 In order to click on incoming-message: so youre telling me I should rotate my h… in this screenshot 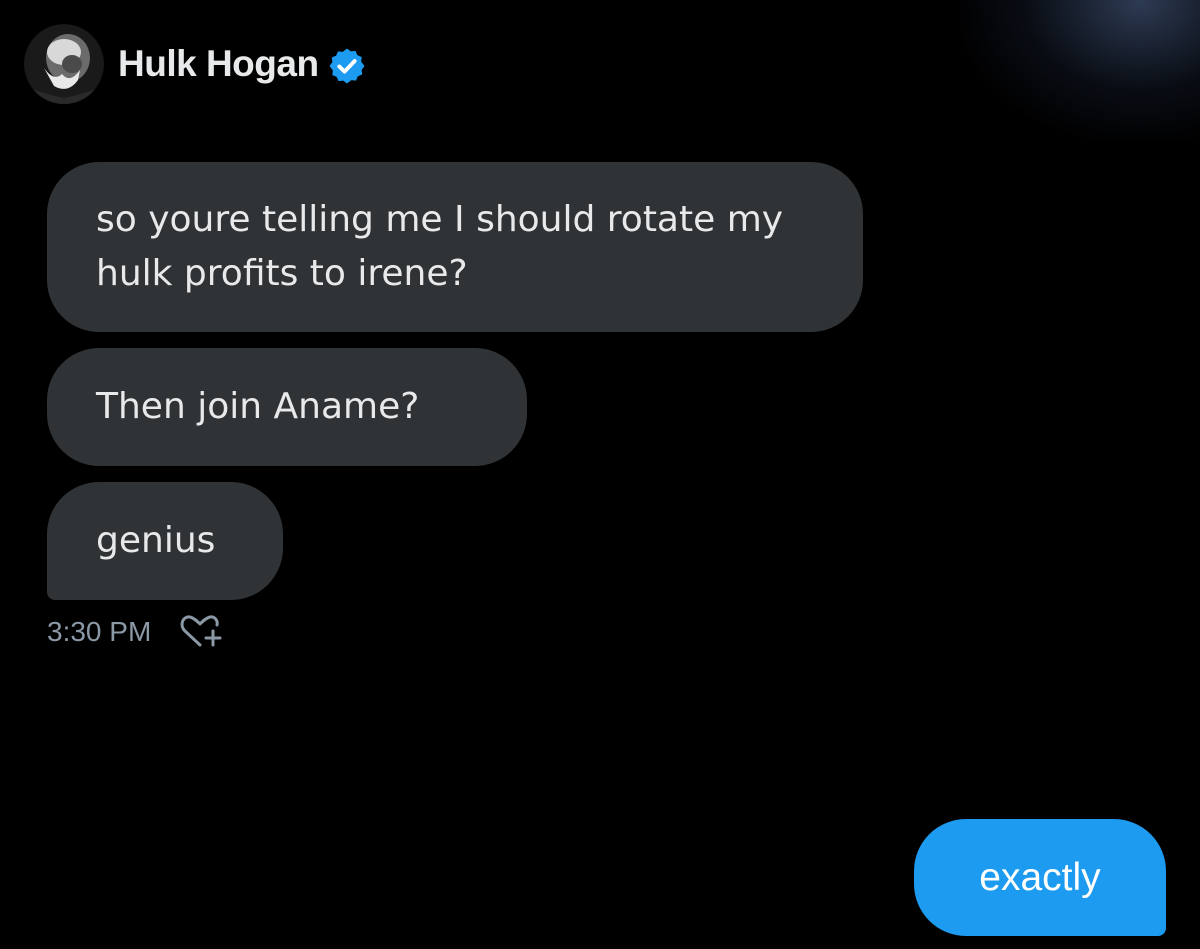, I will do `click(455, 247)`.